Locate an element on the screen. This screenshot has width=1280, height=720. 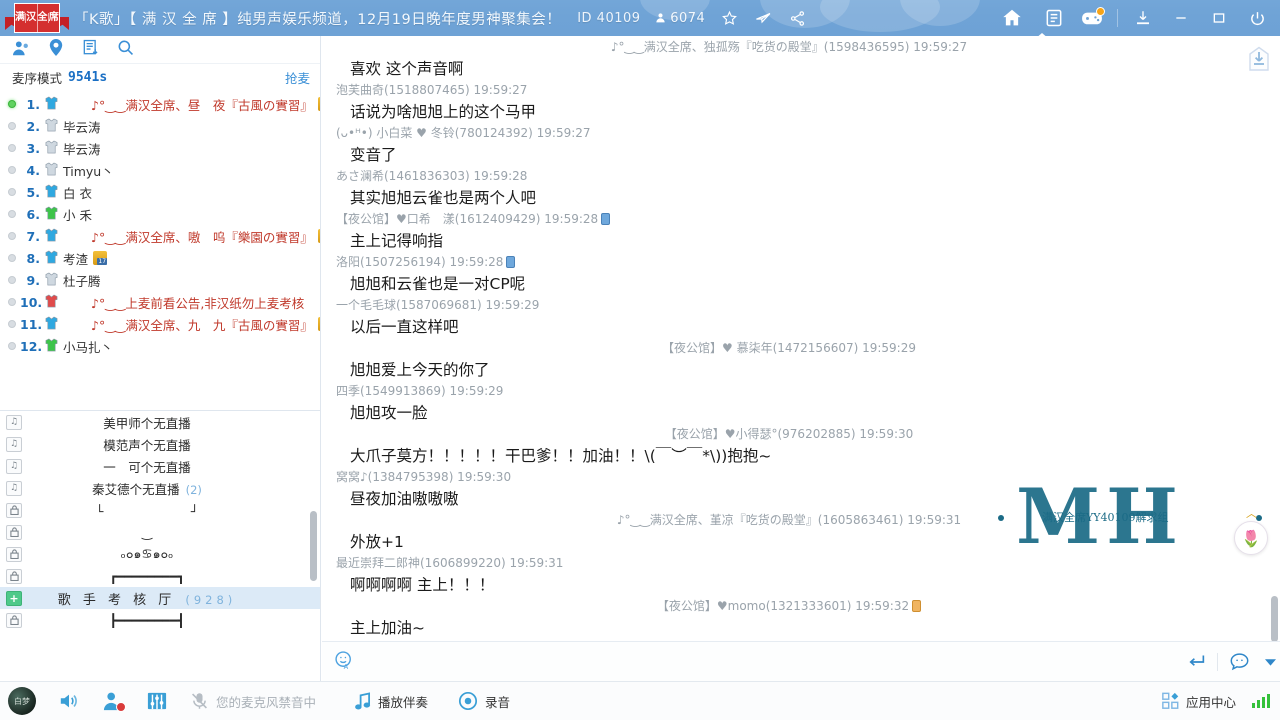
upload-icon is located at coordinates (1259, 59).